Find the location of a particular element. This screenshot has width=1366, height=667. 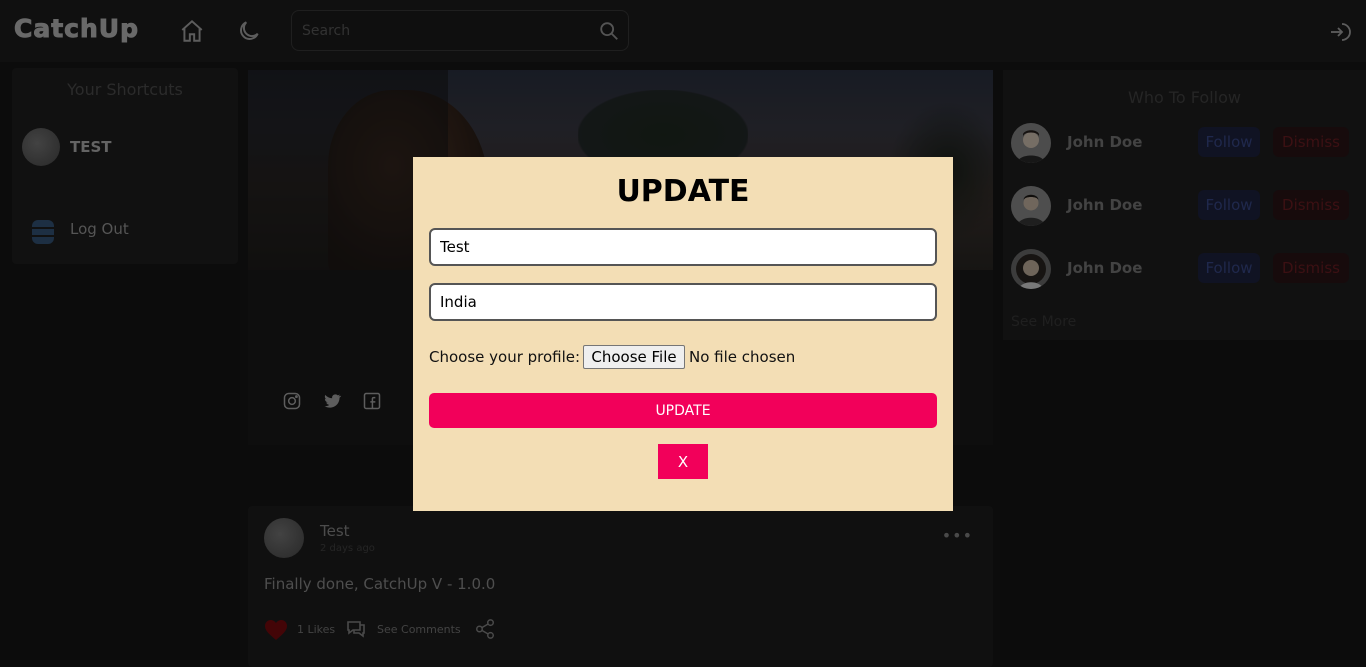

file-label: Choose your profile: is located at coordinates (505, 357).